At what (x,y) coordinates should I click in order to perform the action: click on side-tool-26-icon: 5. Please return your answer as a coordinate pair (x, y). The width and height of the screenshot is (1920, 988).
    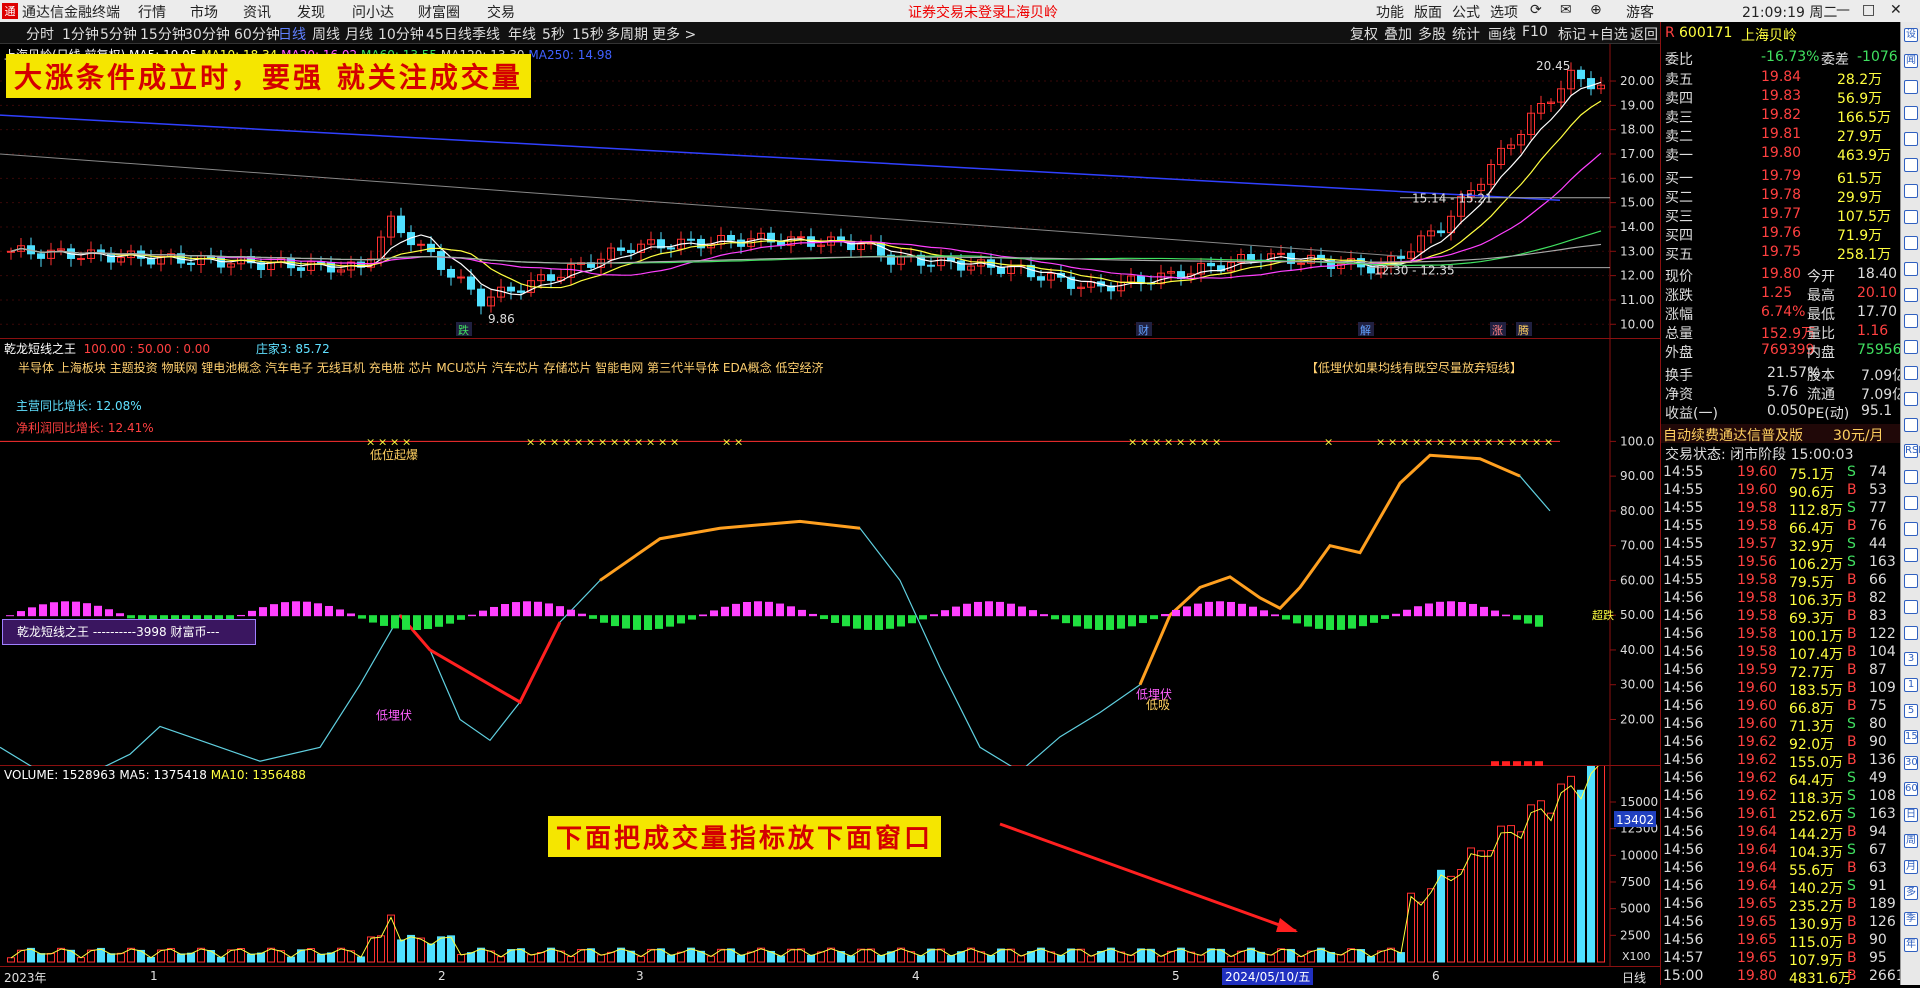
    Looking at the image, I should click on (1911, 711).